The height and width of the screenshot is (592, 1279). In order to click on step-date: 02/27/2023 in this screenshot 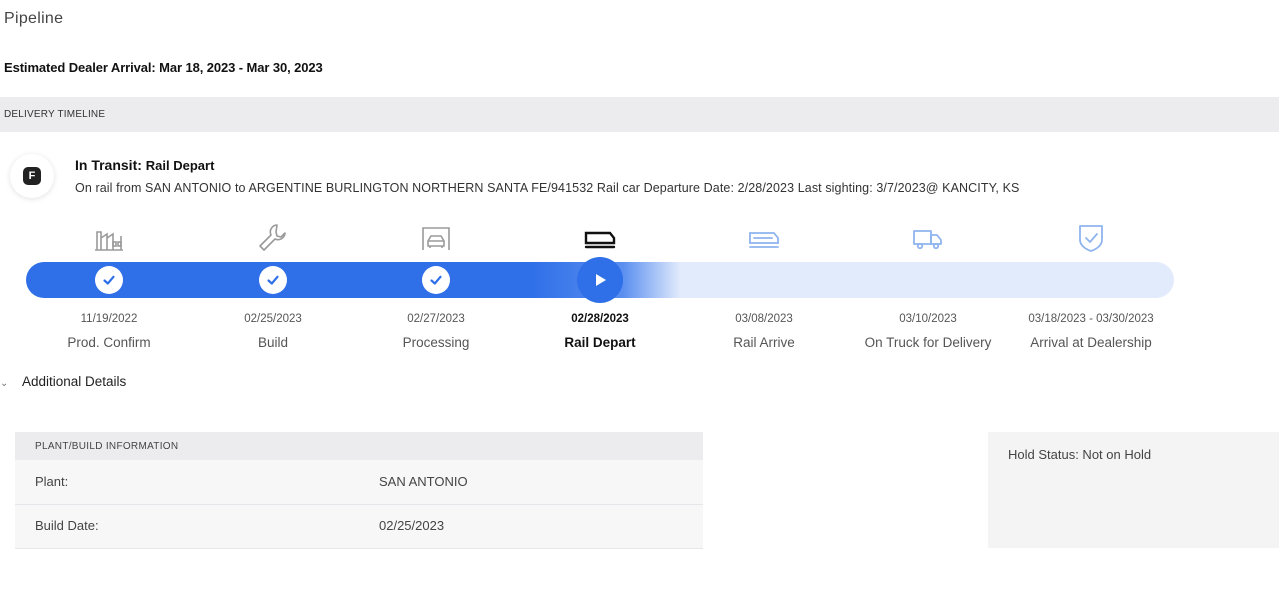, I will do `click(436, 319)`.